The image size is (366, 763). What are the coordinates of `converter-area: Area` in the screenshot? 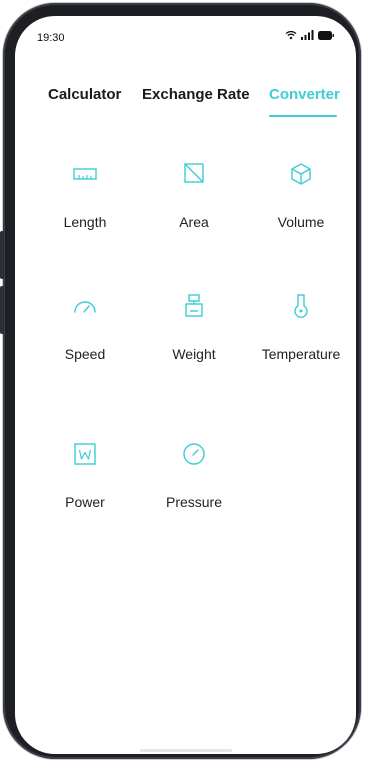 It's located at (194, 195).